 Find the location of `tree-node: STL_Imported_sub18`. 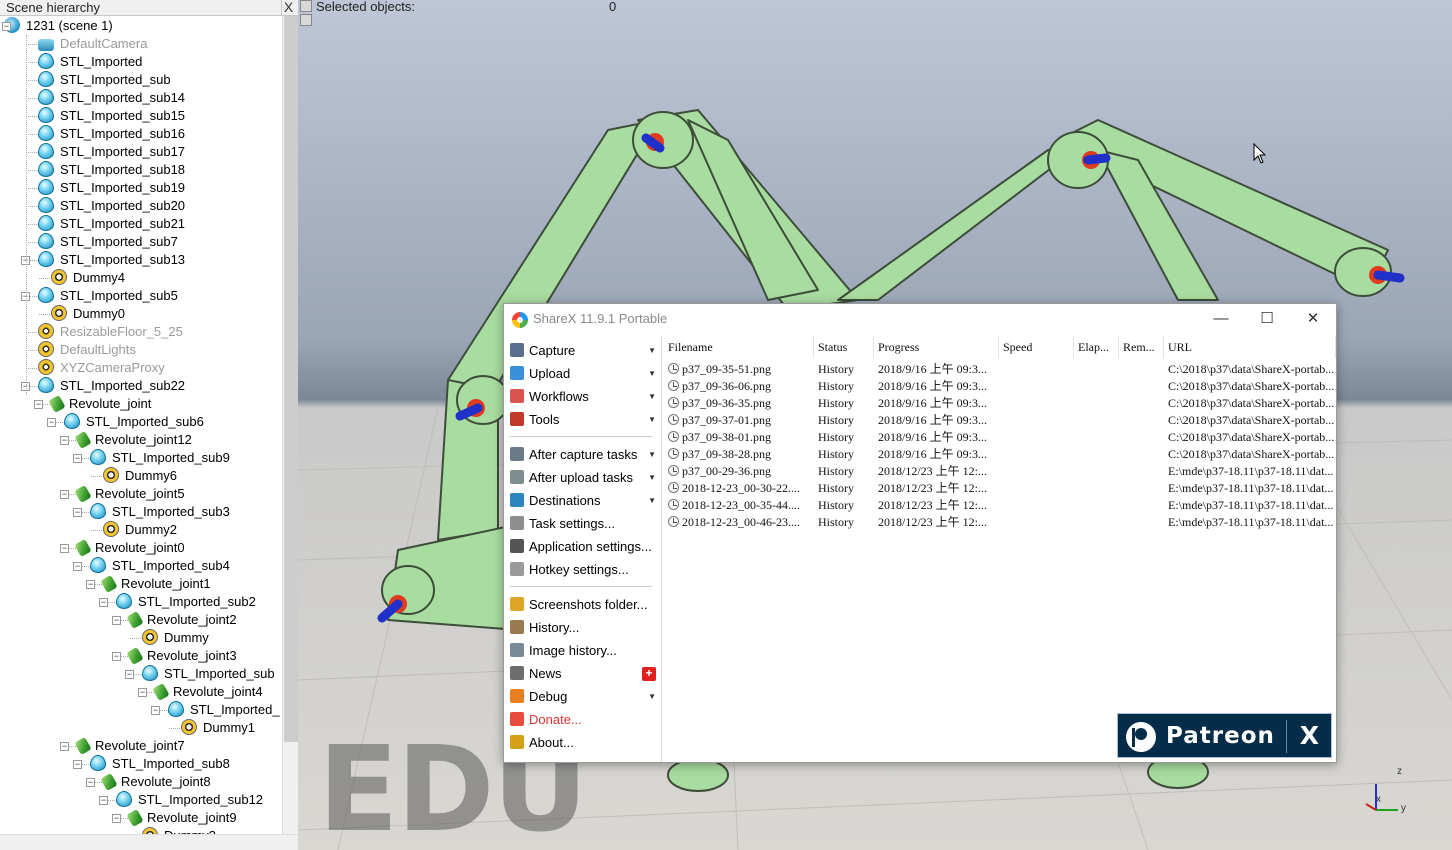

tree-node: STL_Imported_sub18 is located at coordinates (111, 170).